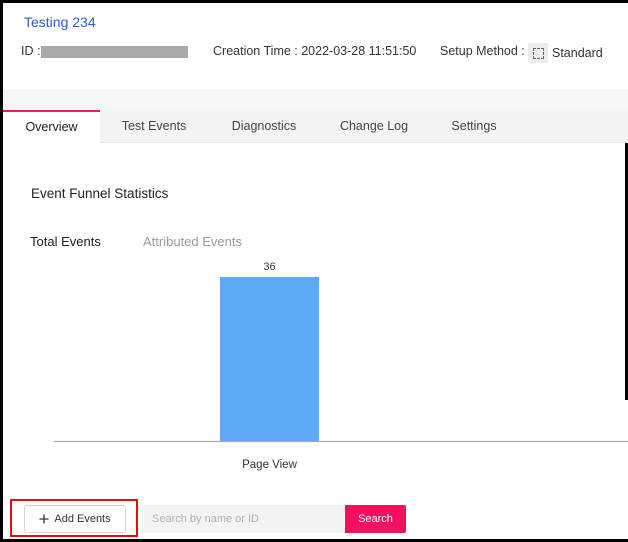  I want to click on square-dashed-icon, so click(538, 53).